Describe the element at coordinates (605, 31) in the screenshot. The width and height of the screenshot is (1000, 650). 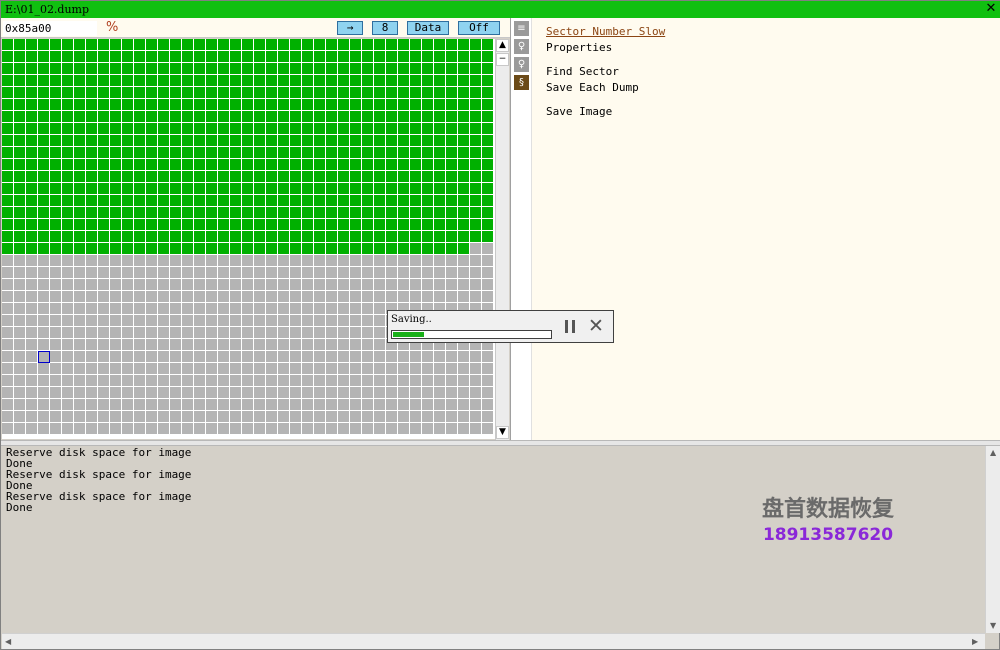
I see `sector-number-slow-link: Sector Number Slow` at that location.